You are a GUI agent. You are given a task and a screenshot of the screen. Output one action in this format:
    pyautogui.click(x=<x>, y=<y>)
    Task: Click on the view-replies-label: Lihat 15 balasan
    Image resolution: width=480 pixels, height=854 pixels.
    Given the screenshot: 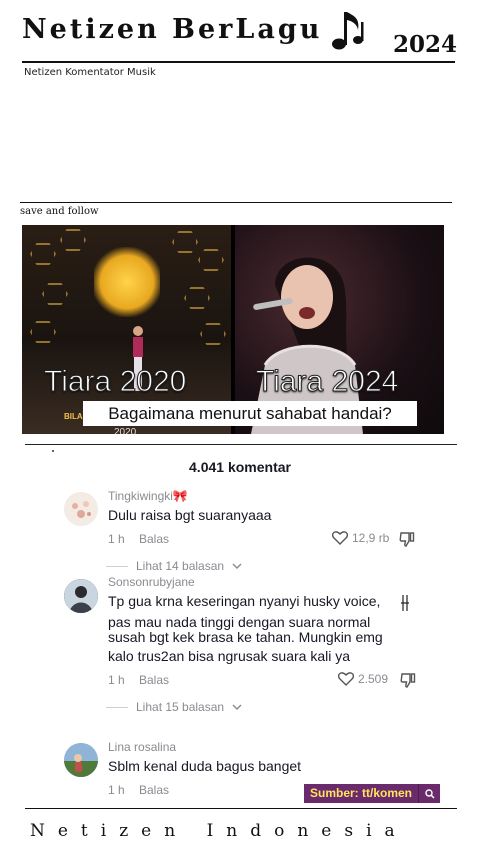 What is the action you would take?
    pyautogui.click(x=180, y=707)
    